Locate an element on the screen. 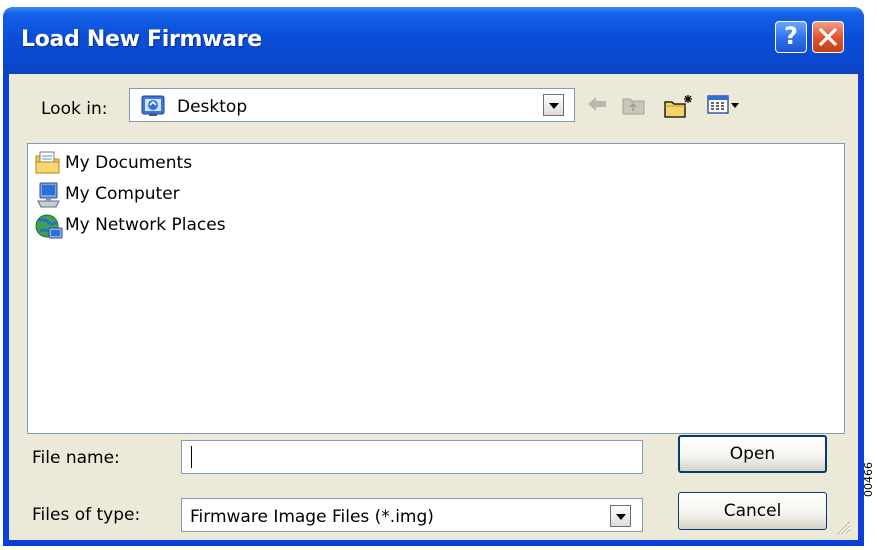 Image resolution: width=877 pixels, height=550 pixels. file-name: My Network Places is located at coordinates (145, 225).